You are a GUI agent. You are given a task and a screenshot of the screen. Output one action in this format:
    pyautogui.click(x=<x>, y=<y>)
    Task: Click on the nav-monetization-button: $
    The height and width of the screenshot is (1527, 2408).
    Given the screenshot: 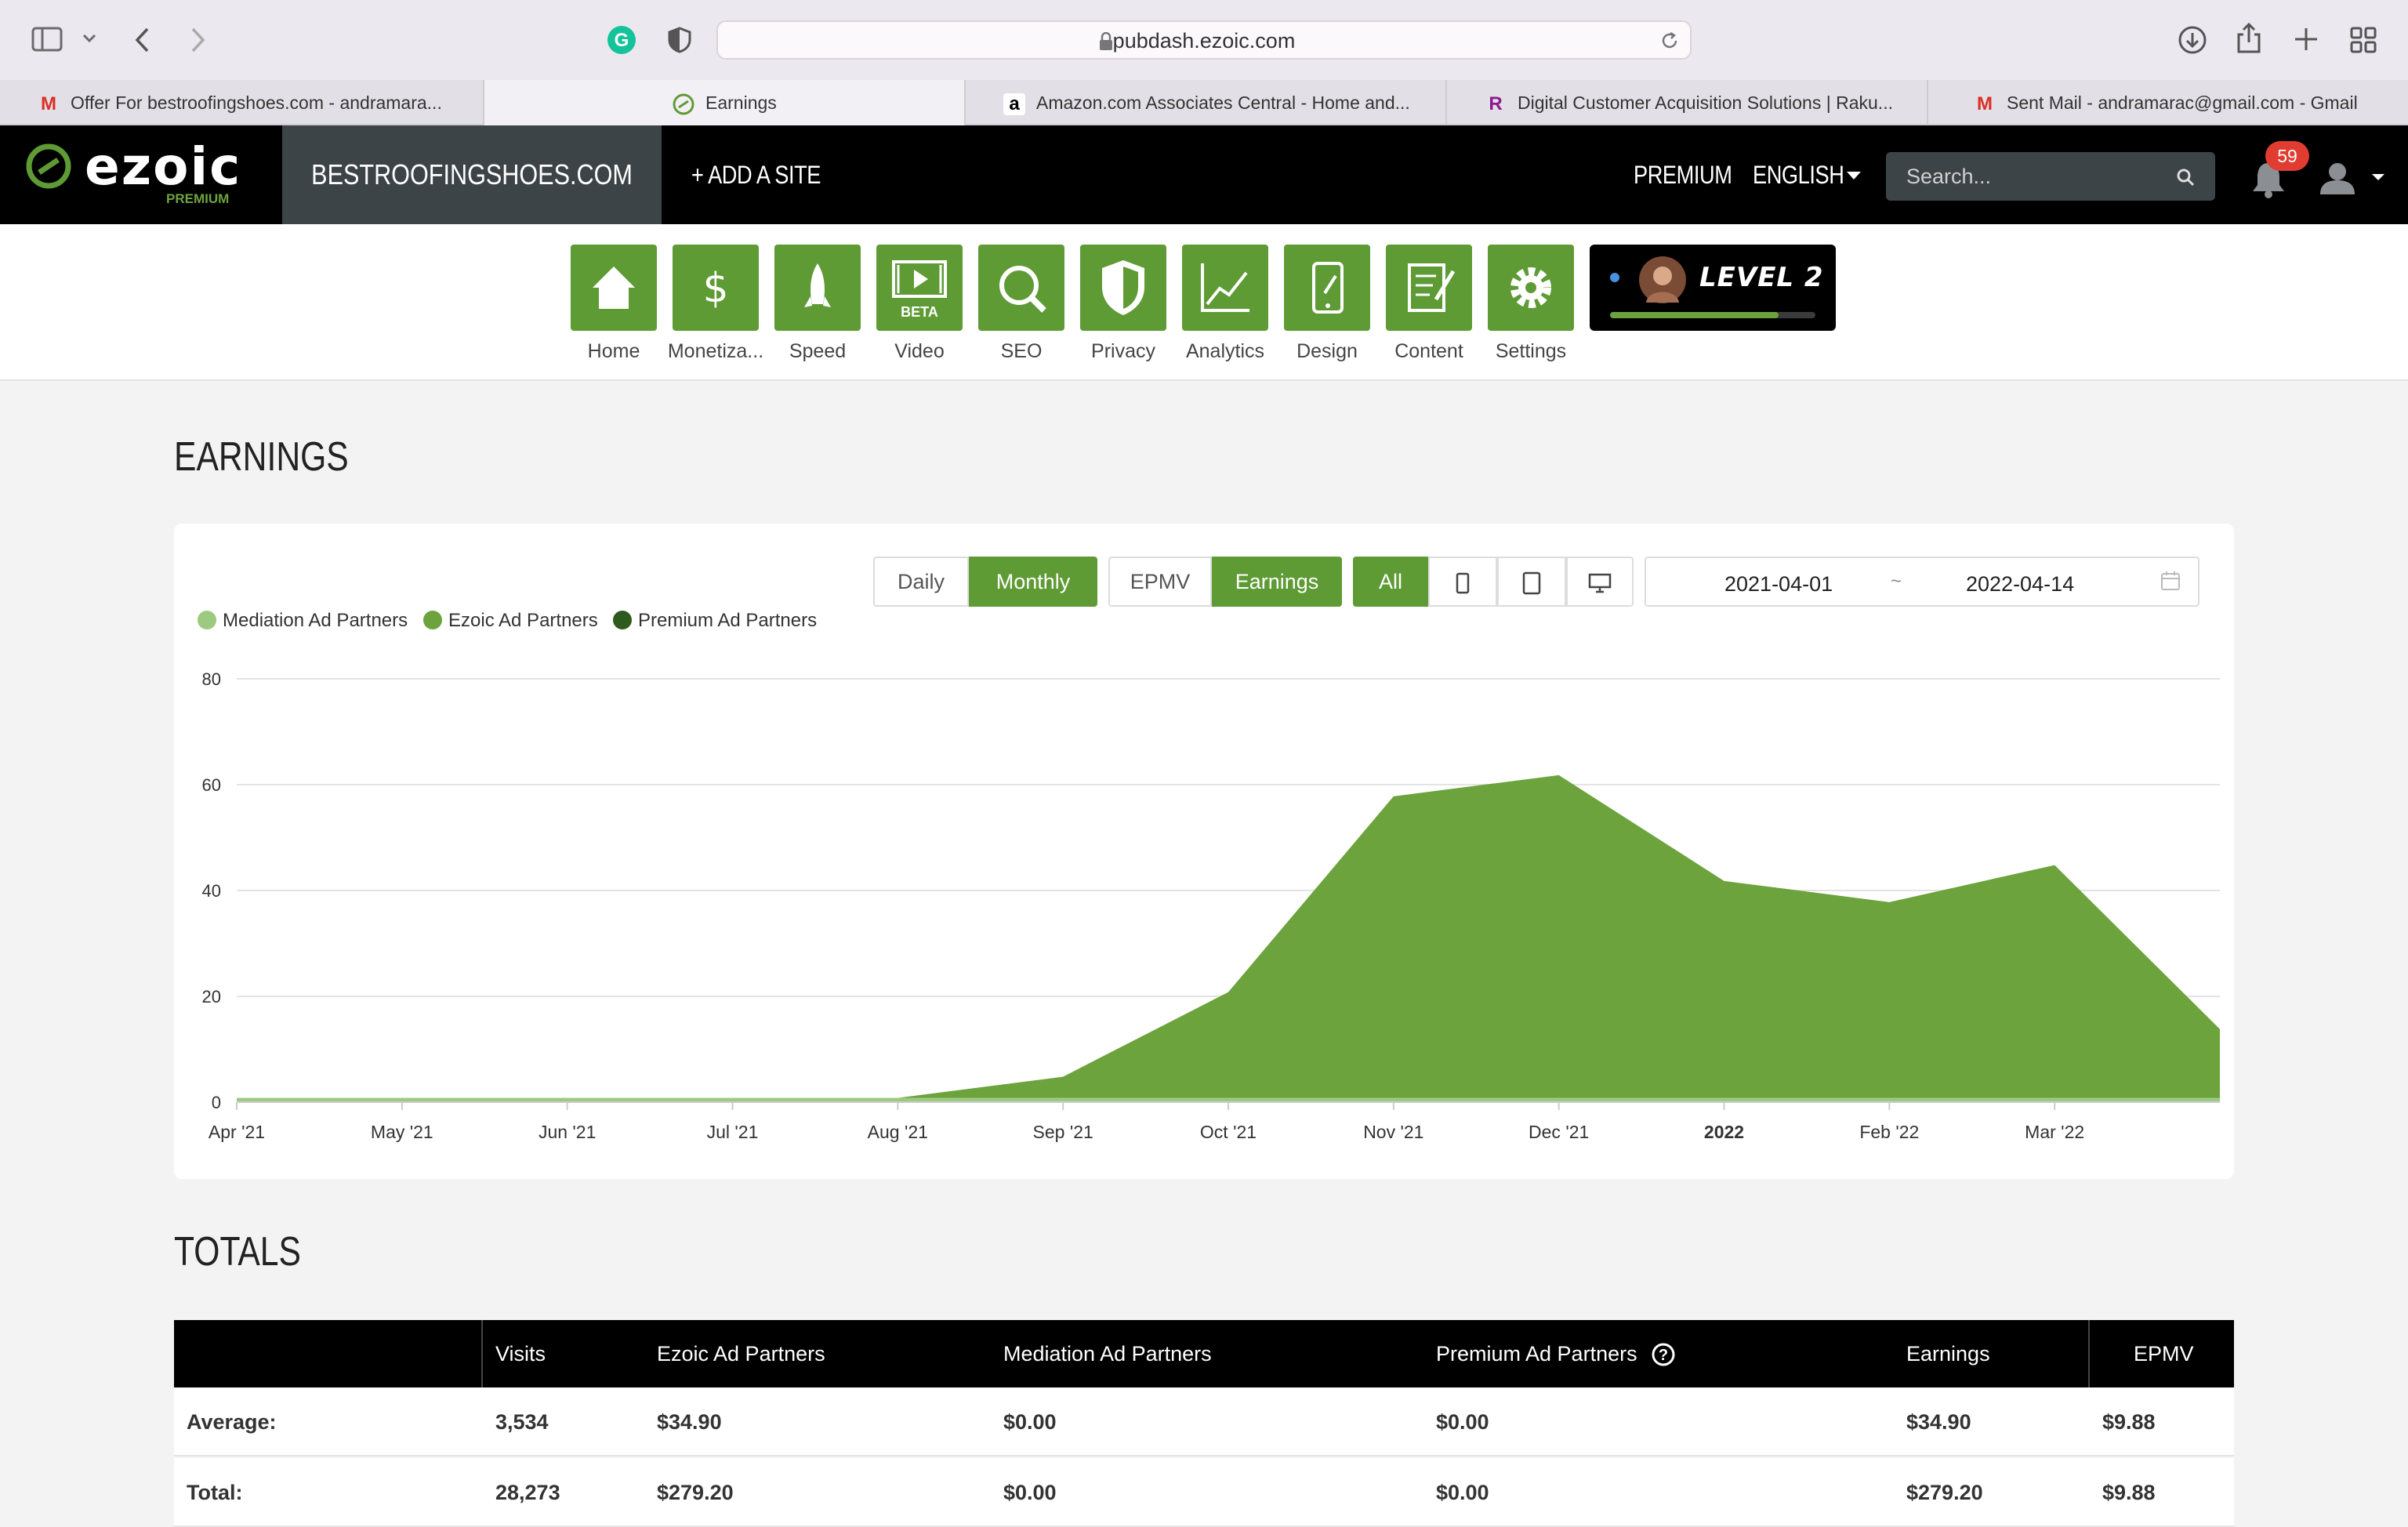 What is the action you would take?
    pyautogui.click(x=716, y=288)
    